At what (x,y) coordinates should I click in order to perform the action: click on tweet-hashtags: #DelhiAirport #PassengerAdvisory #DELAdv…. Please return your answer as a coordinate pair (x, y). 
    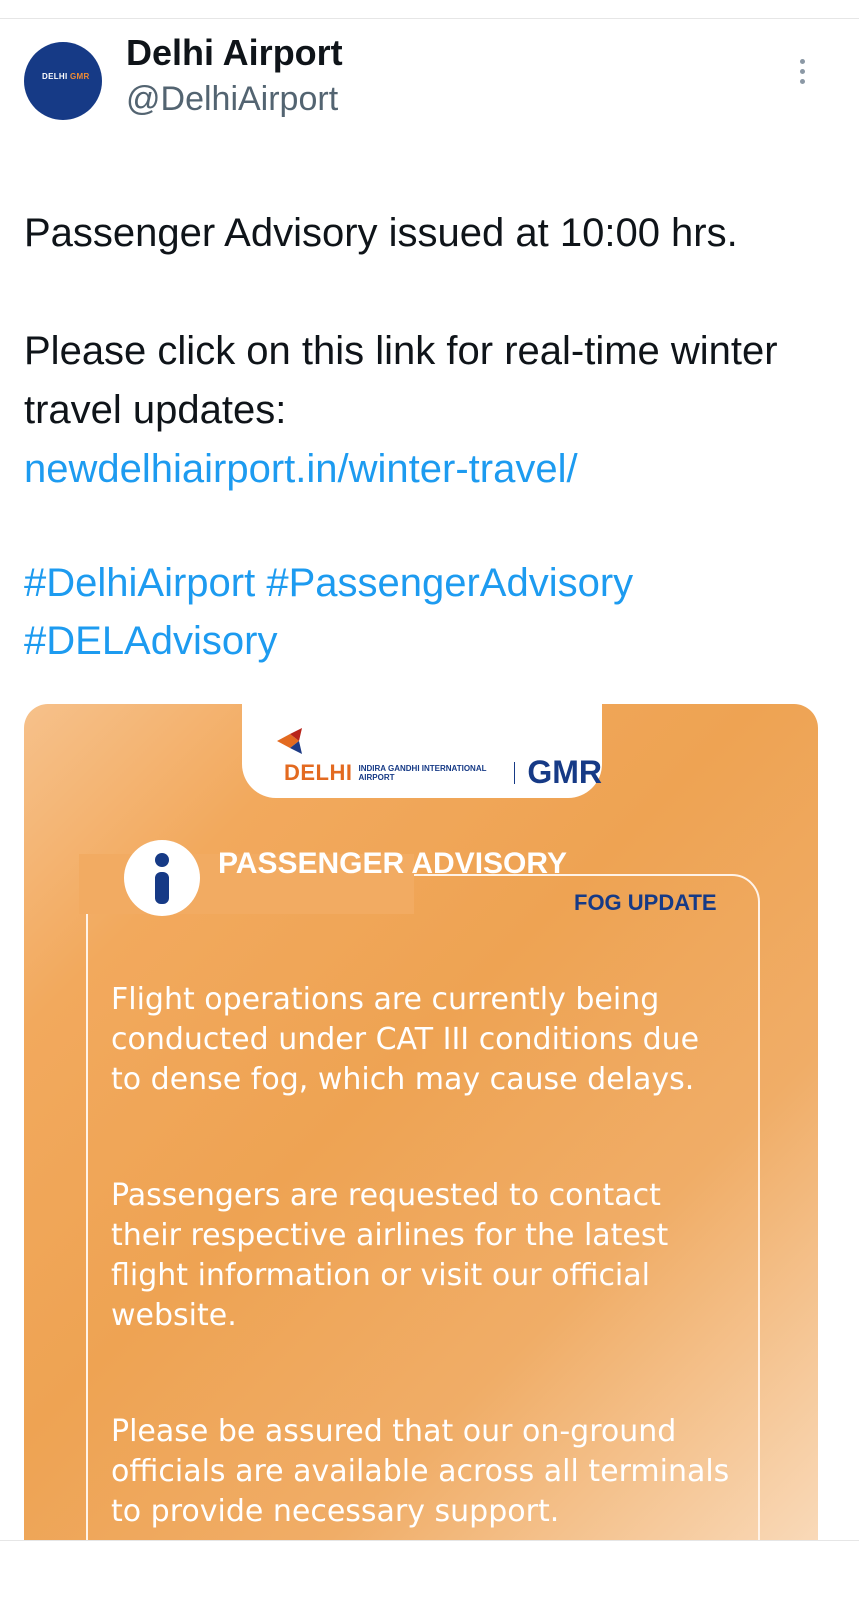
    Looking at the image, I should click on (424, 612).